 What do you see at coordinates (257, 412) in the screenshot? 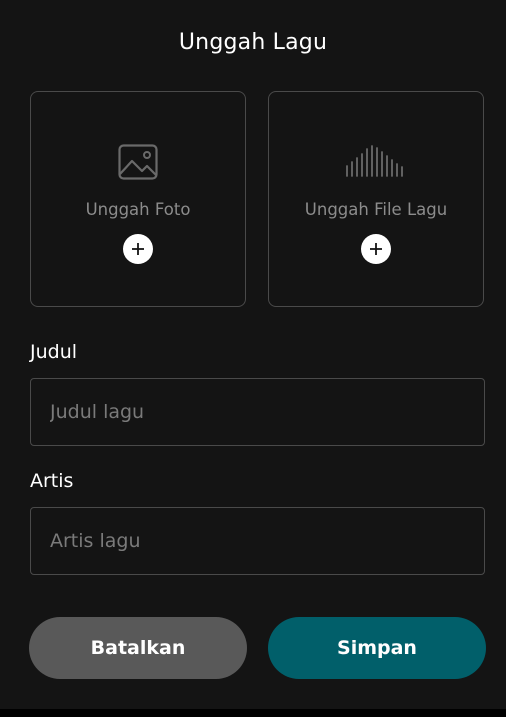
I see `title-input` at bounding box center [257, 412].